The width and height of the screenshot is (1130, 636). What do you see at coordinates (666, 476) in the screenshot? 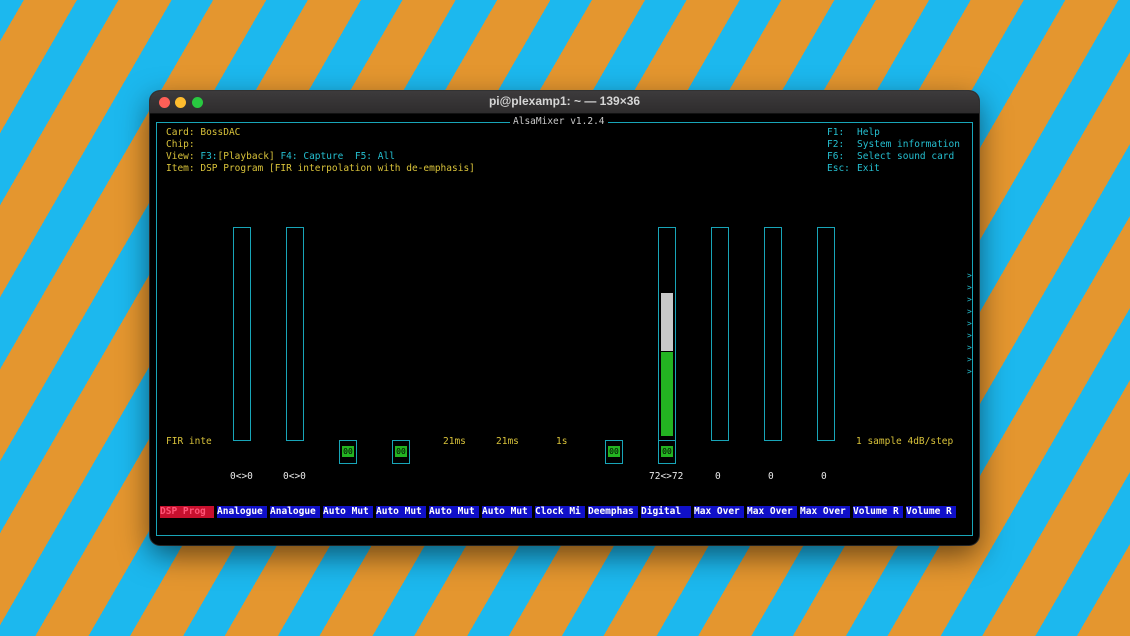
I see `digital-value: 72<>72` at bounding box center [666, 476].